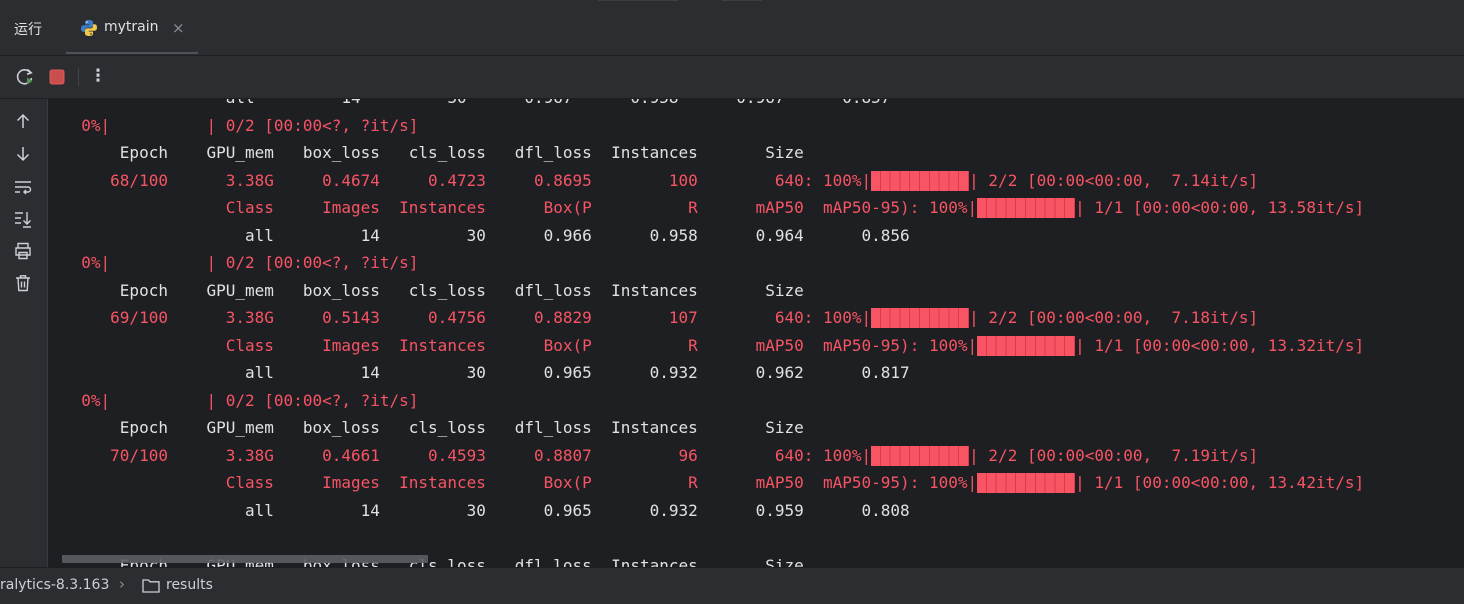 The height and width of the screenshot is (604, 1464). Describe the element at coordinates (98, 77) in the screenshot. I see `more-options-icon: ⋮` at that location.